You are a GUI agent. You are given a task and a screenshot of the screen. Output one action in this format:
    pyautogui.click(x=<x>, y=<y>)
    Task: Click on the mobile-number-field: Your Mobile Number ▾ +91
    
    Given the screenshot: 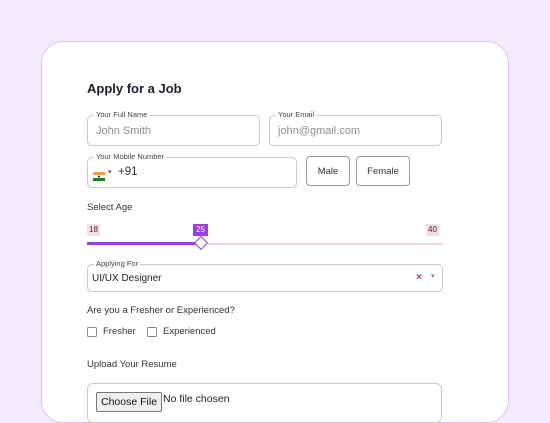 What is the action you would take?
    pyautogui.click(x=192, y=170)
    